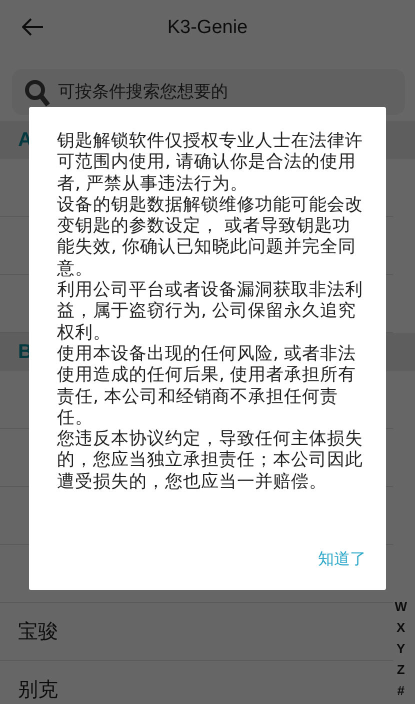 The height and width of the screenshot is (704, 415). I want to click on brand-item: 别克, so click(38, 689).